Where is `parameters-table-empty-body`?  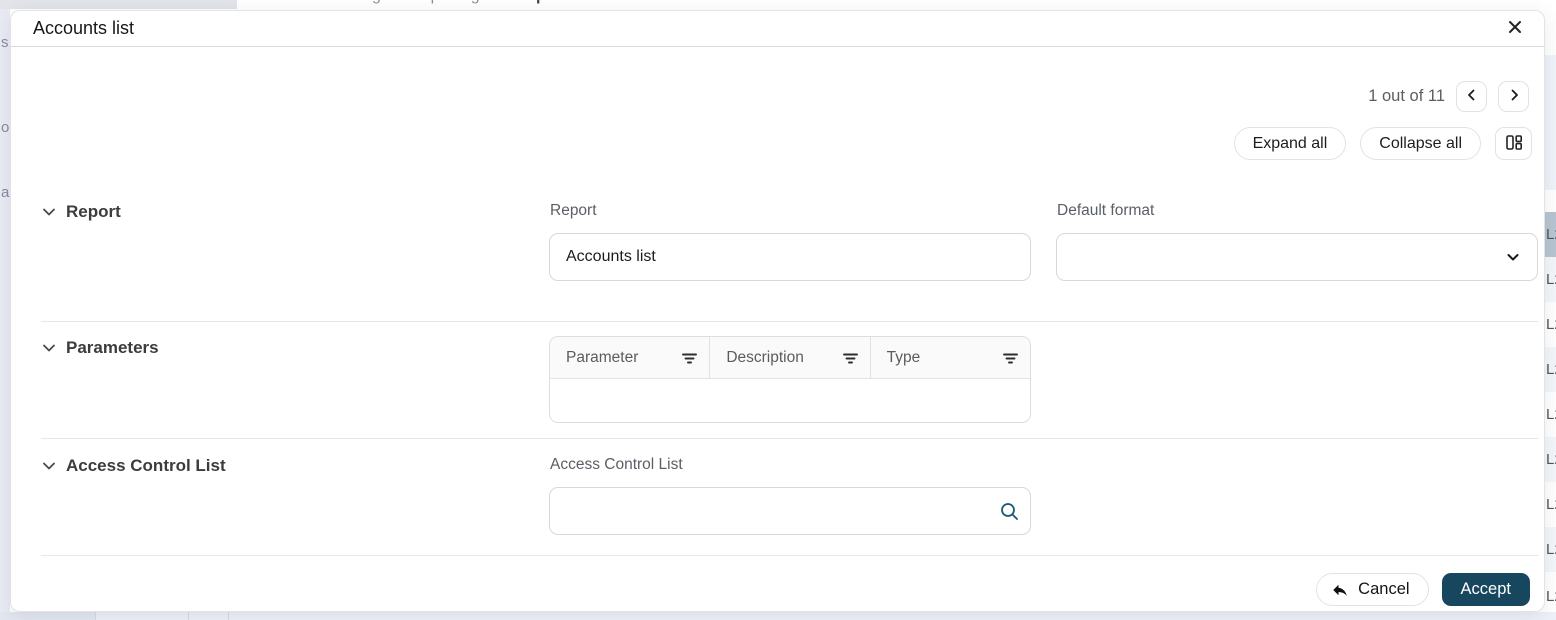 parameters-table-empty-body is located at coordinates (790, 400).